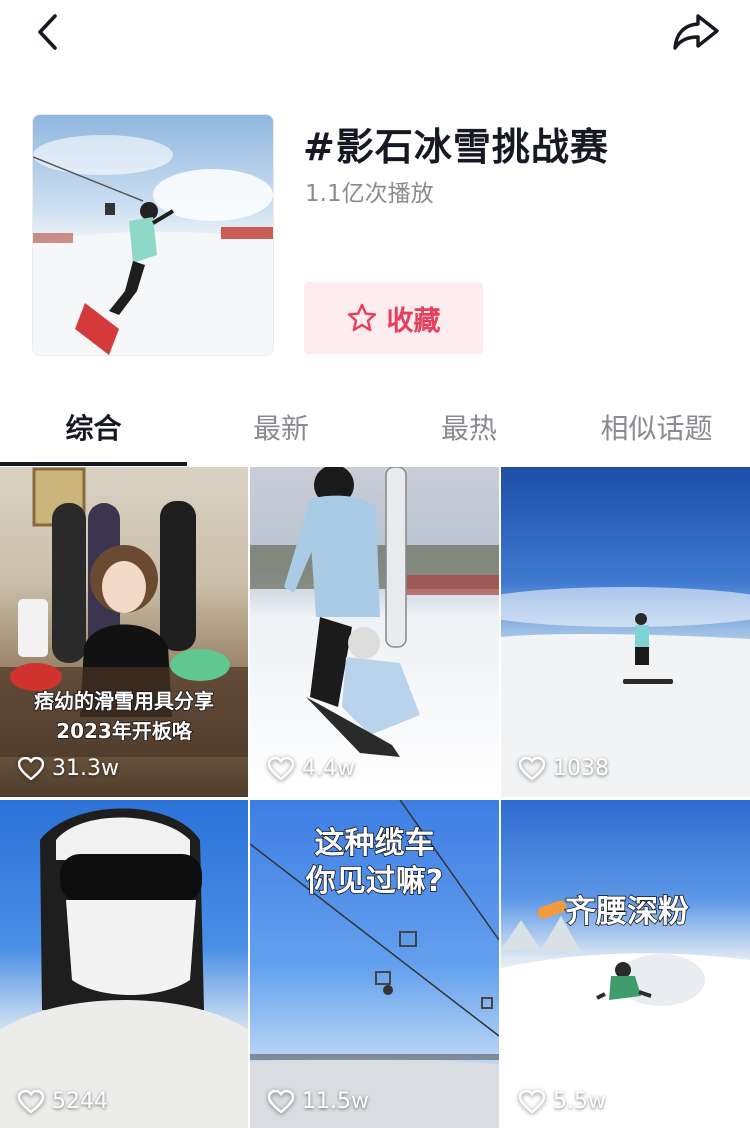 Image resolution: width=750 pixels, height=1128 pixels. I want to click on video-card: 1038, so click(625, 632).